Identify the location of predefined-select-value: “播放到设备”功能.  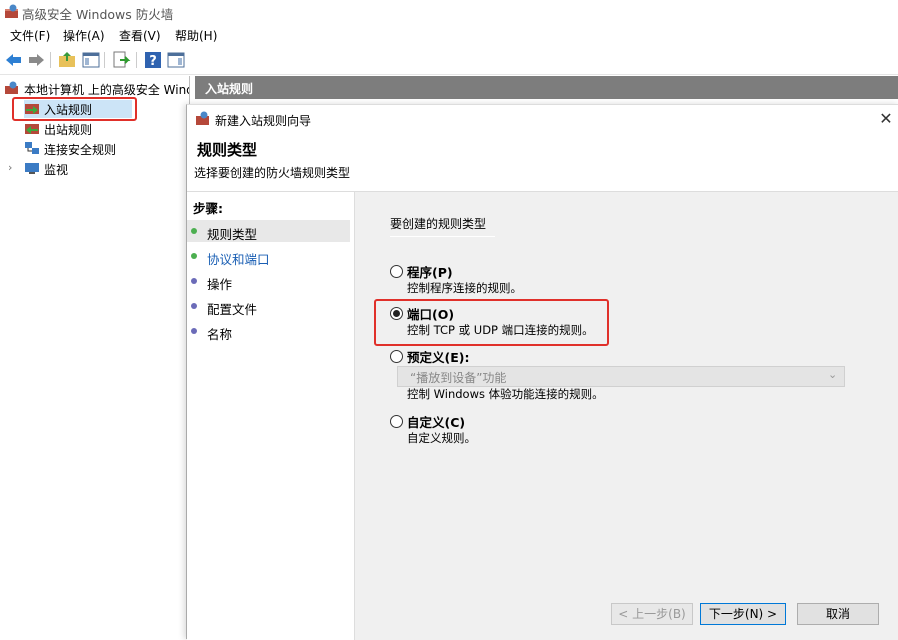
(458, 378).